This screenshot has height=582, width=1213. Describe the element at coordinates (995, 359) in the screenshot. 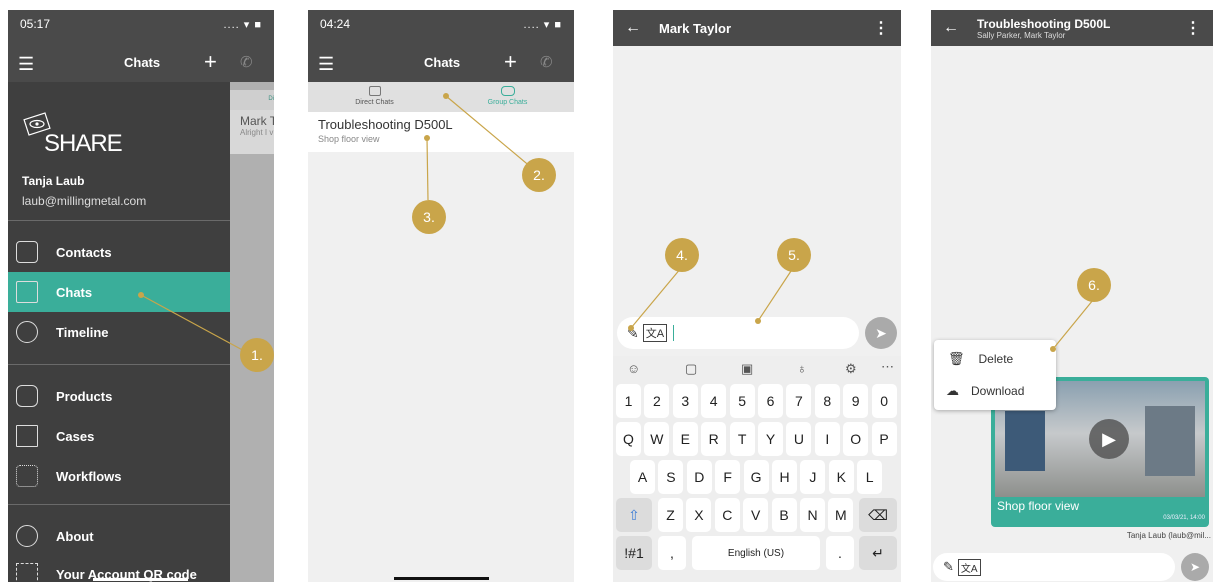

I see `menu-item-delete: 🗑 Delete` at that location.